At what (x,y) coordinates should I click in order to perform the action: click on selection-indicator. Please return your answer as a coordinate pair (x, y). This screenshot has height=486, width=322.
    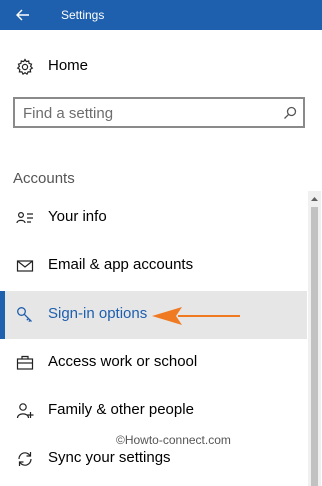
    Looking at the image, I should click on (2, 315).